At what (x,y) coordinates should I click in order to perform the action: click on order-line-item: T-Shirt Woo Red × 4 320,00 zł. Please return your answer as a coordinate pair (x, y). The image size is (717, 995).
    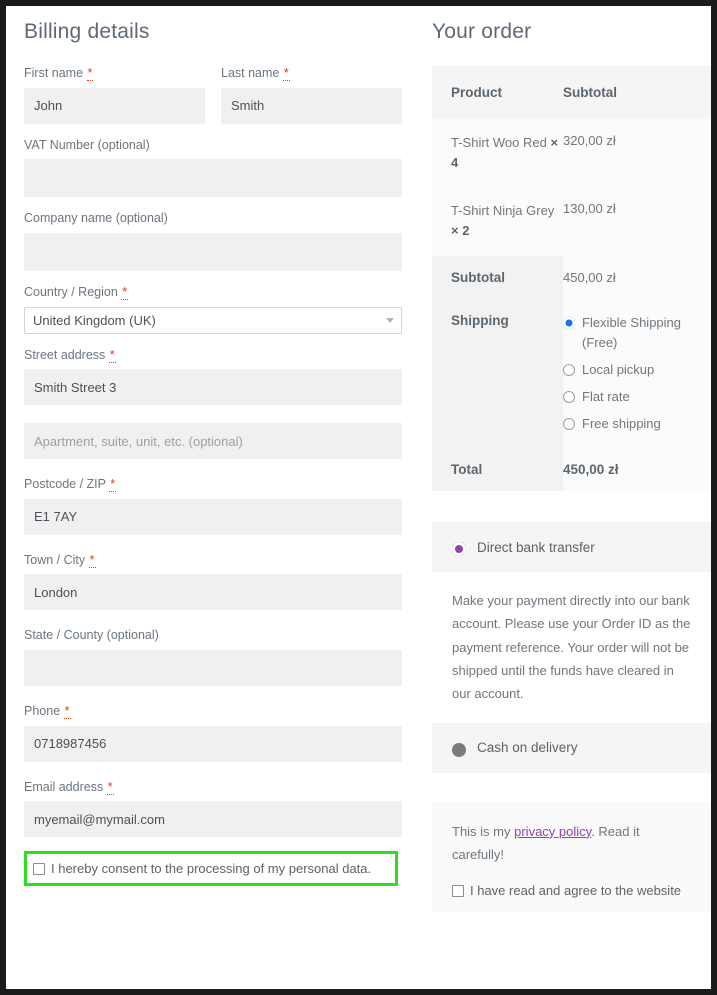
    Looking at the image, I should click on (571, 153).